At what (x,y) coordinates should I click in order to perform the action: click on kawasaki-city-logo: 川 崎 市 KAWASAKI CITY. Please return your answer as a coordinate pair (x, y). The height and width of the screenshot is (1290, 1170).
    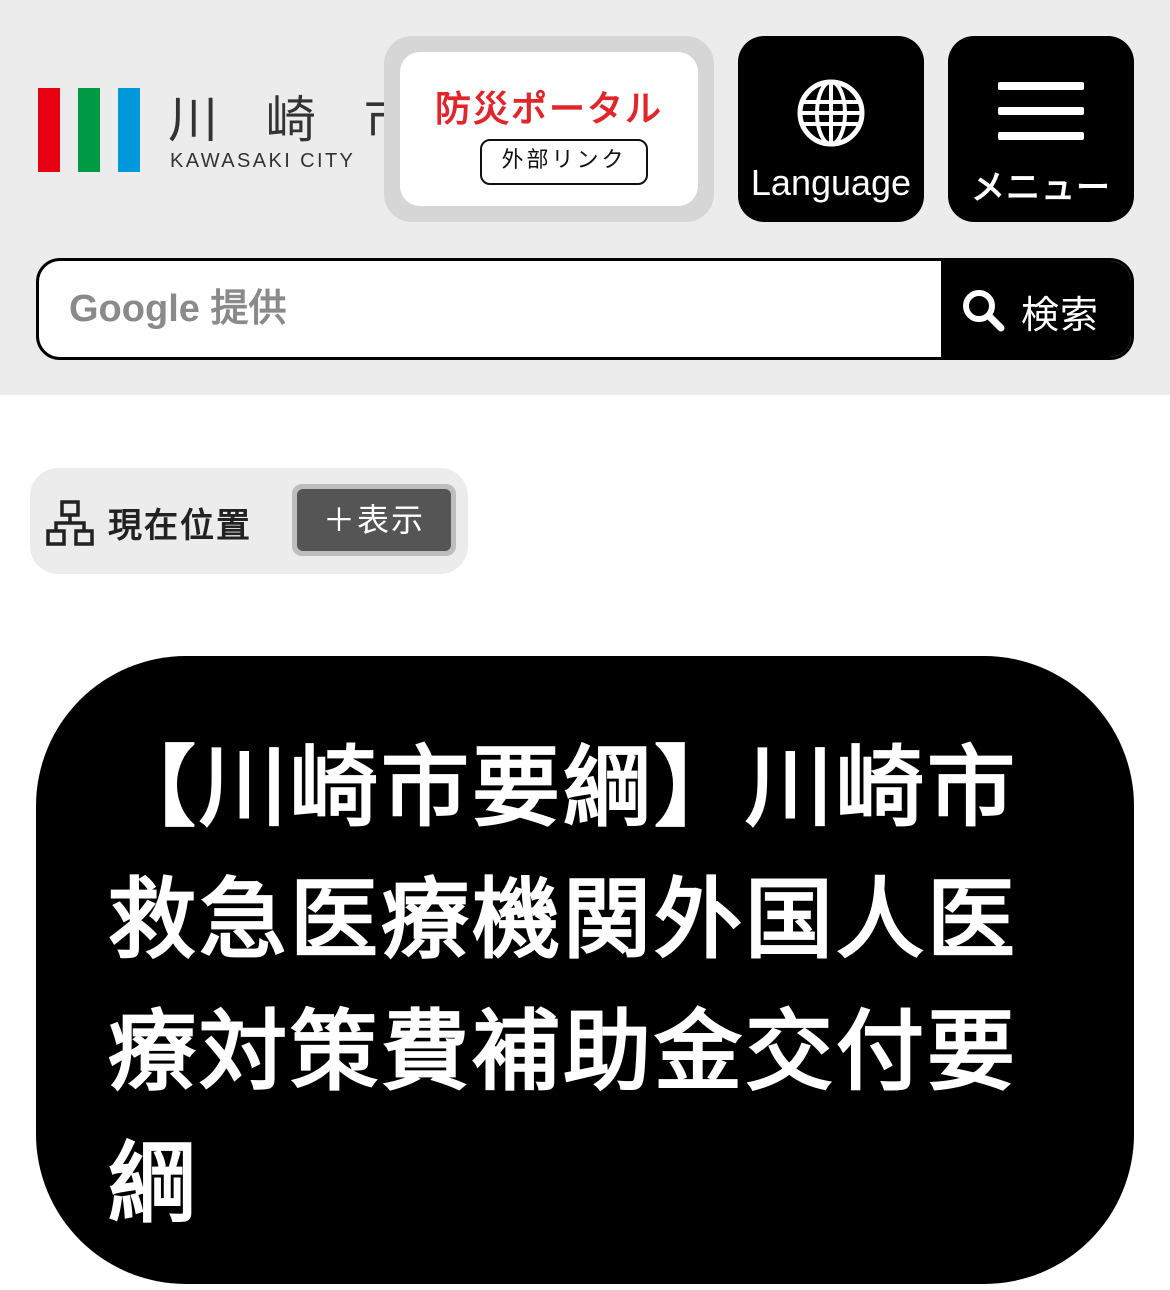
    Looking at the image, I should click on (225, 129).